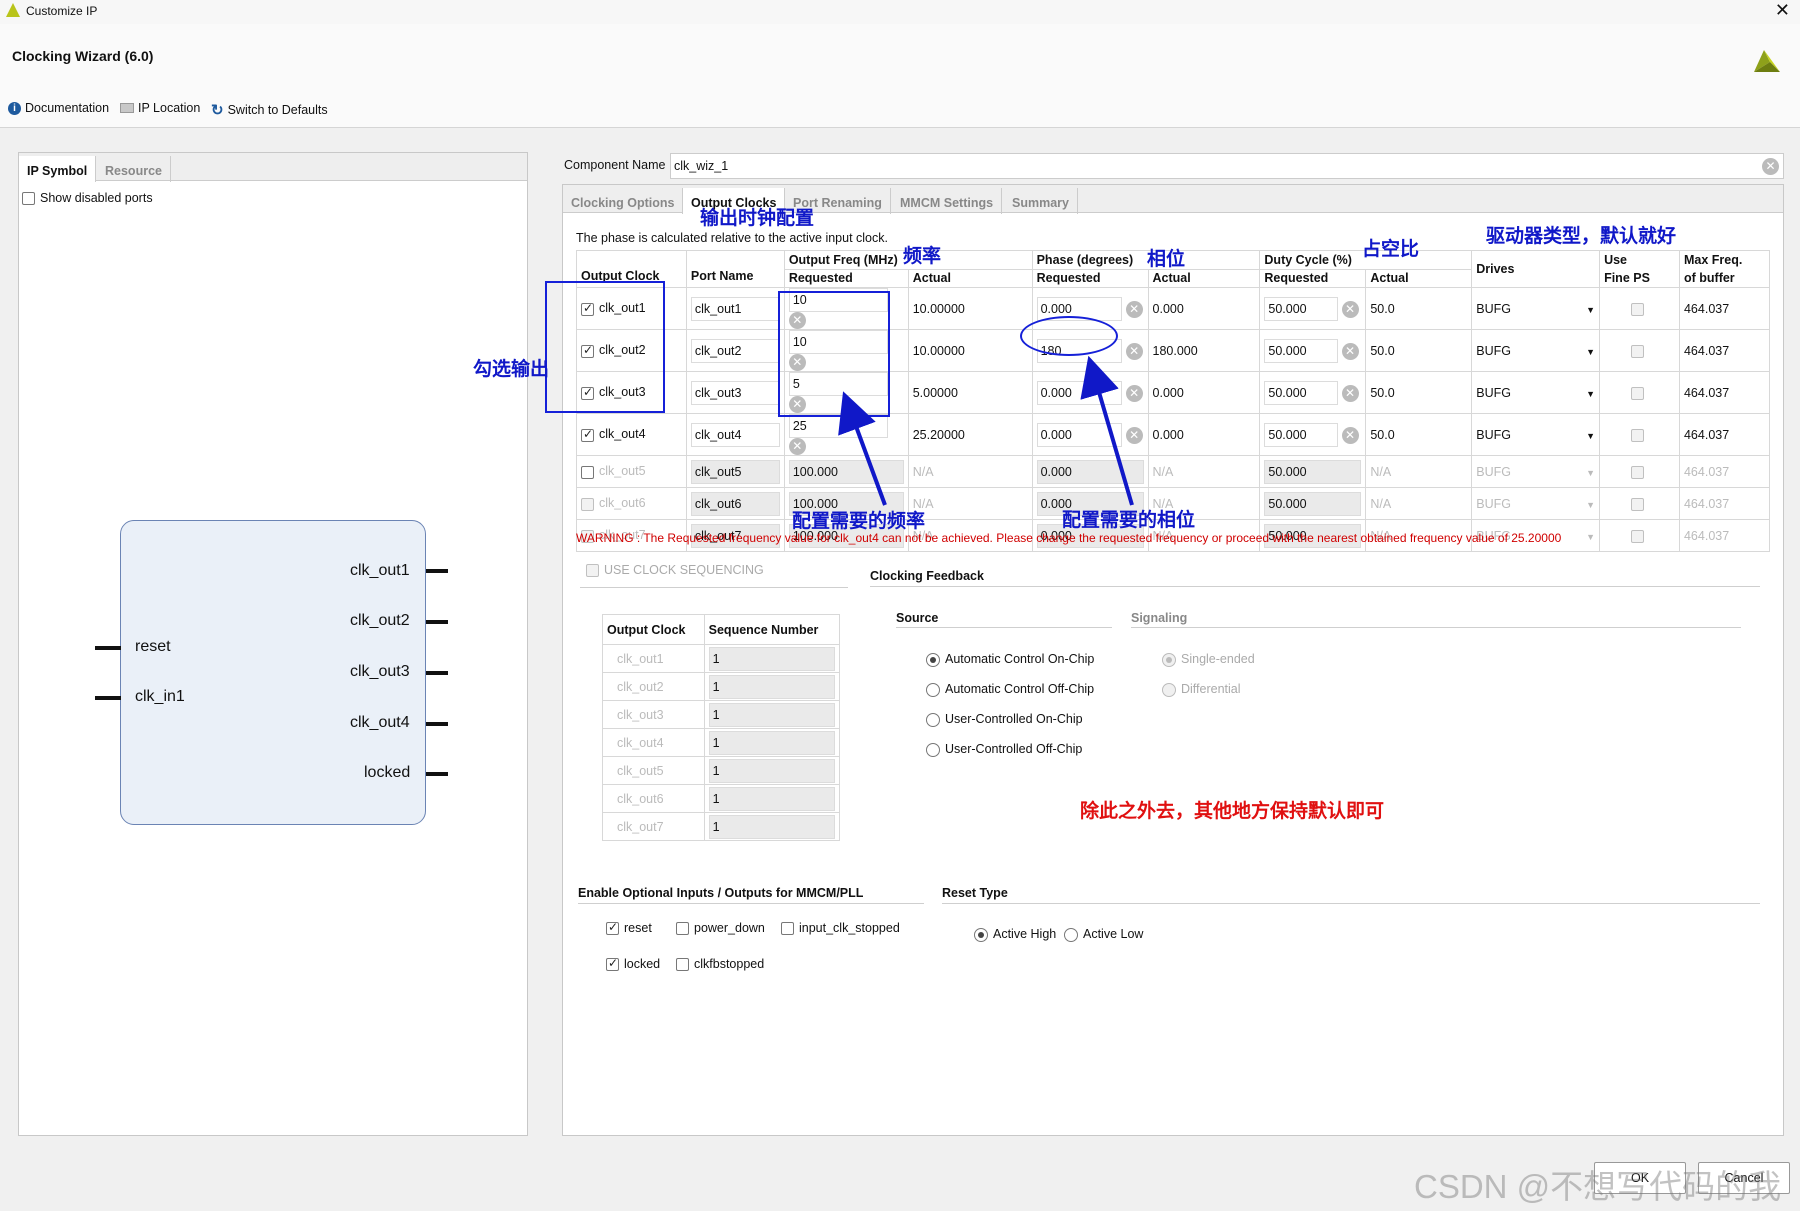 This screenshot has height=1211, width=1800. What do you see at coordinates (511, 369) in the screenshot?
I see `annotation-select-output: 勾选输出` at bounding box center [511, 369].